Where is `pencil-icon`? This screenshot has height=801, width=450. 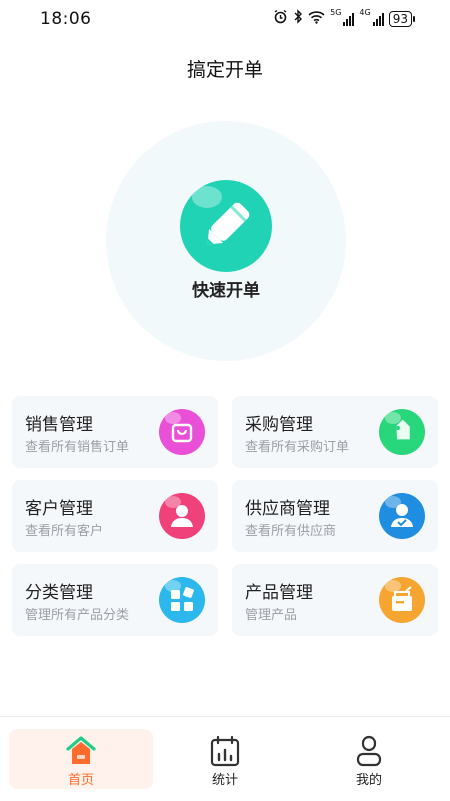
pencil-icon is located at coordinates (228, 223).